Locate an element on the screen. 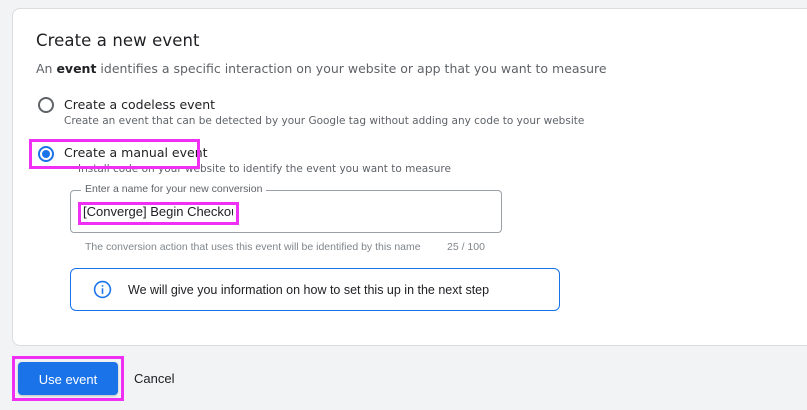 This screenshot has width=807, height=410. cancel-button: Cancel is located at coordinates (154, 378).